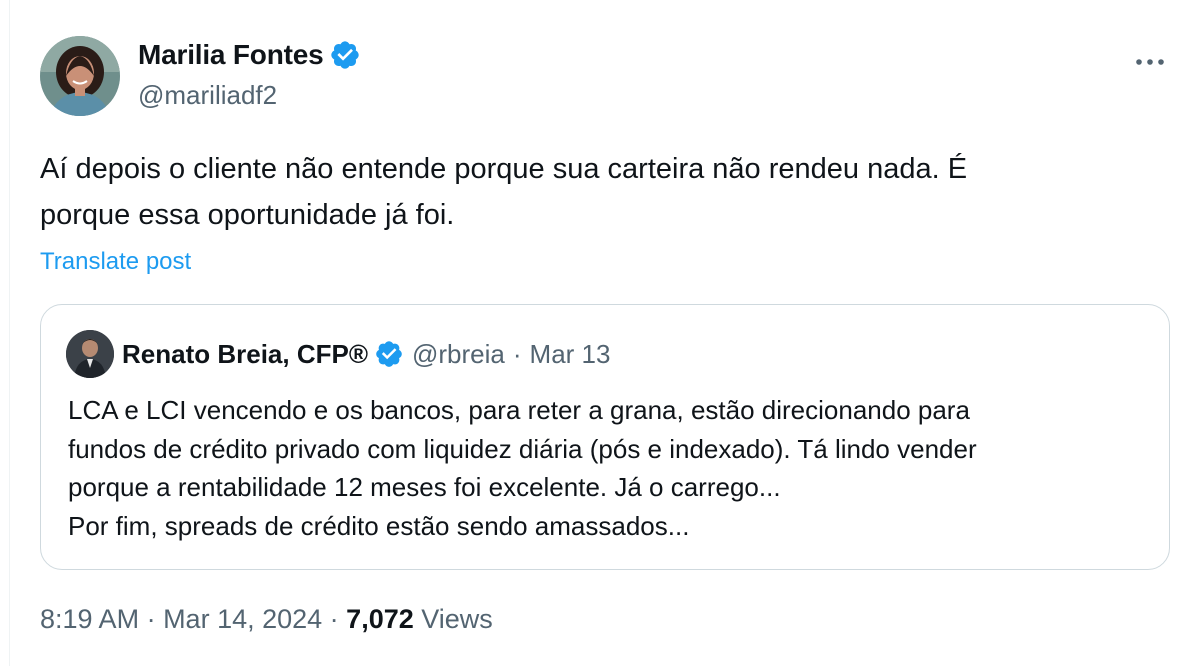 The width and height of the screenshot is (1196, 666). I want to click on tweet-date: Mar 14, 2024, so click(242, 619).